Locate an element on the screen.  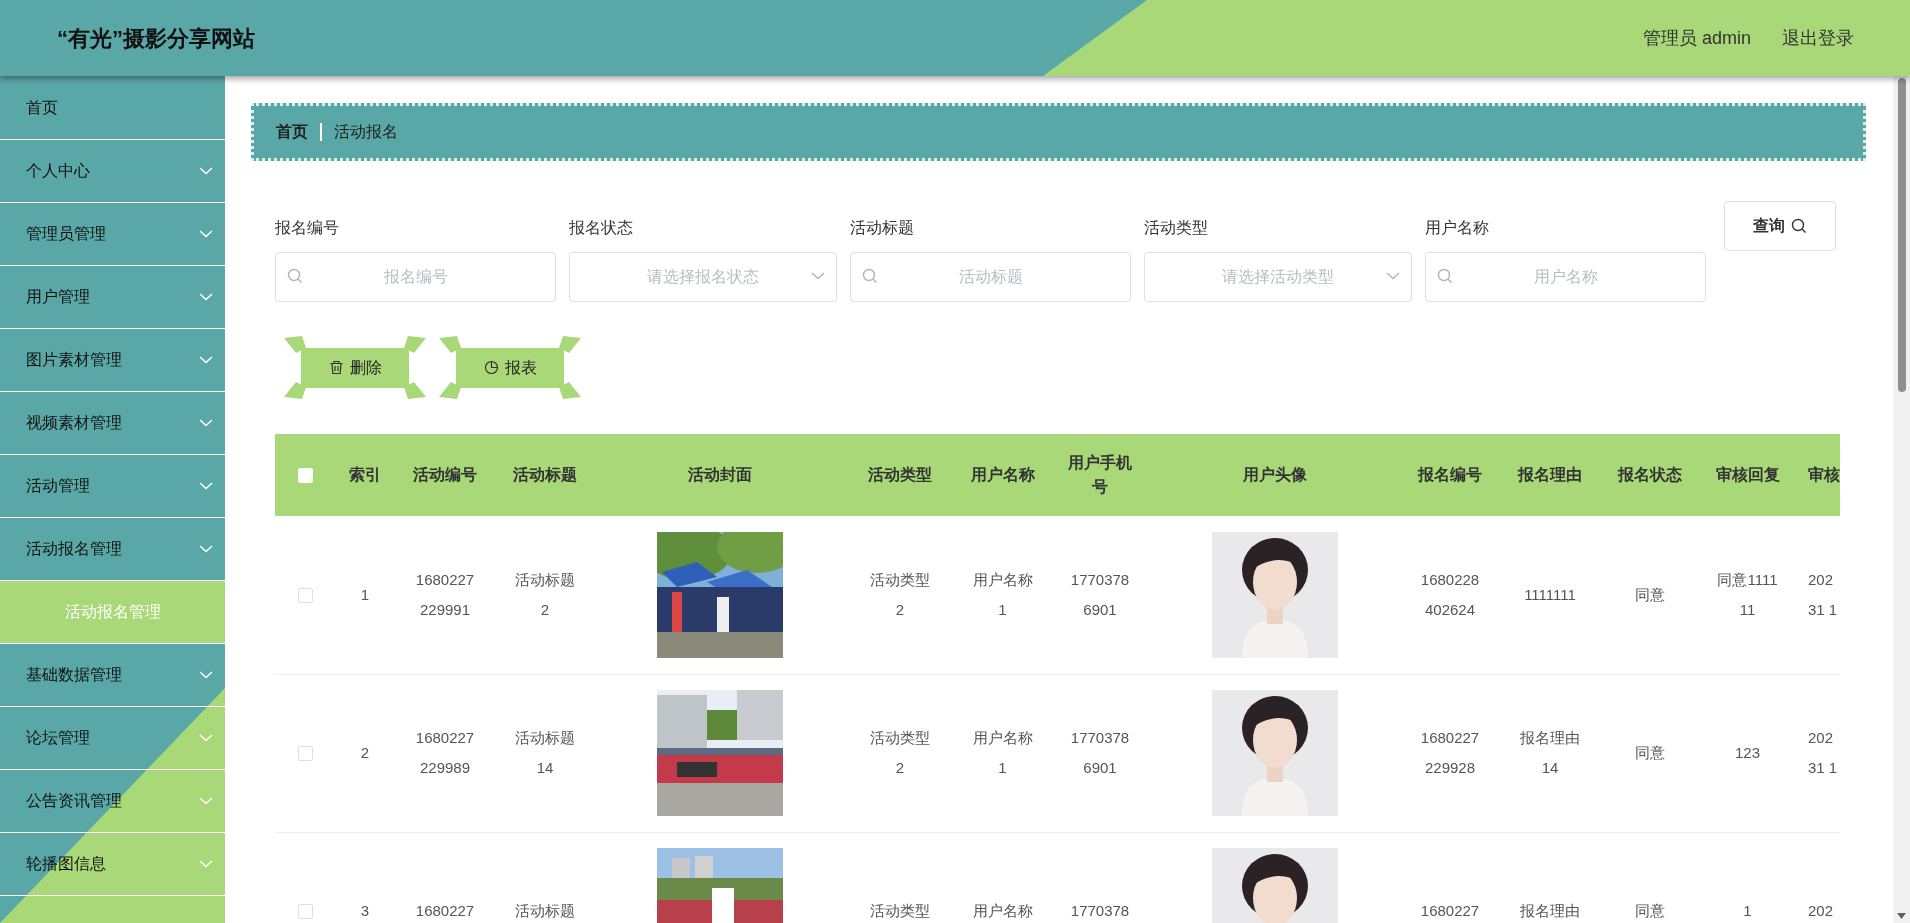
input-field: 报名编号 is located at coordinates (415, 277).